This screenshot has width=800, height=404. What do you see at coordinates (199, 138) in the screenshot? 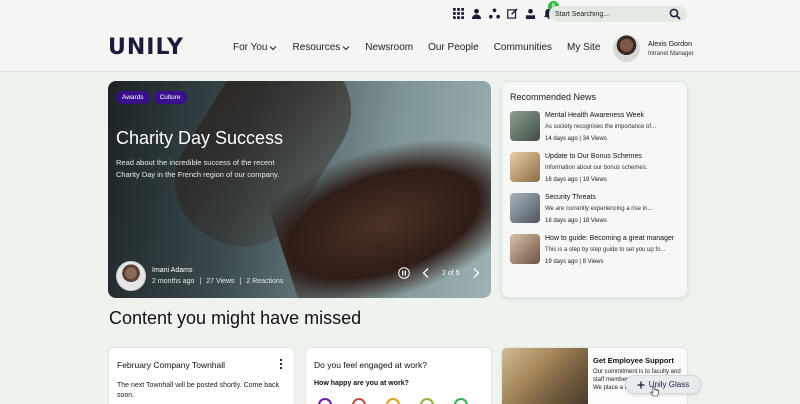
I see `hero-title: Charity Day Success` at bounding box center [199, 138].